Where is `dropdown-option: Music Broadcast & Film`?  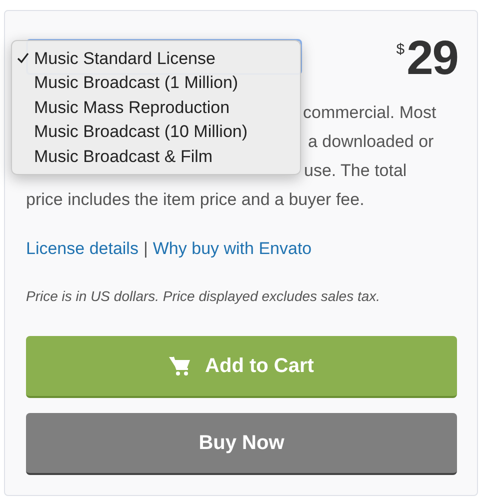
dropdown-option: Music Broadcast & Film is located at coordinates (156, 156).